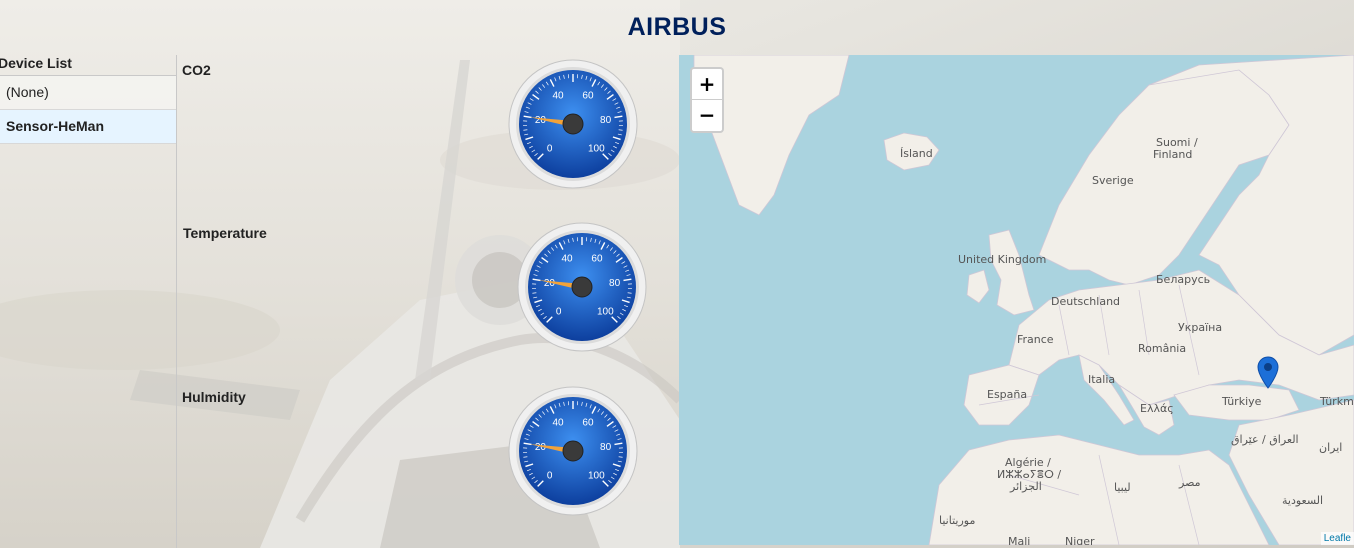  What do you see at coordinates (1190, 482) in the screenshot?
I see `map-label-misr: مصر` at bounding box center [1190, 482].